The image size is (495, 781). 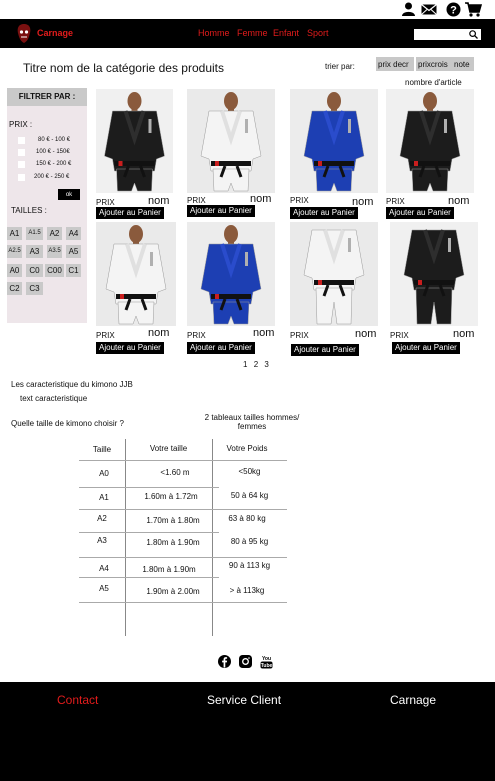 I want to click on size-chip: C00, so click(x=54, y=270).